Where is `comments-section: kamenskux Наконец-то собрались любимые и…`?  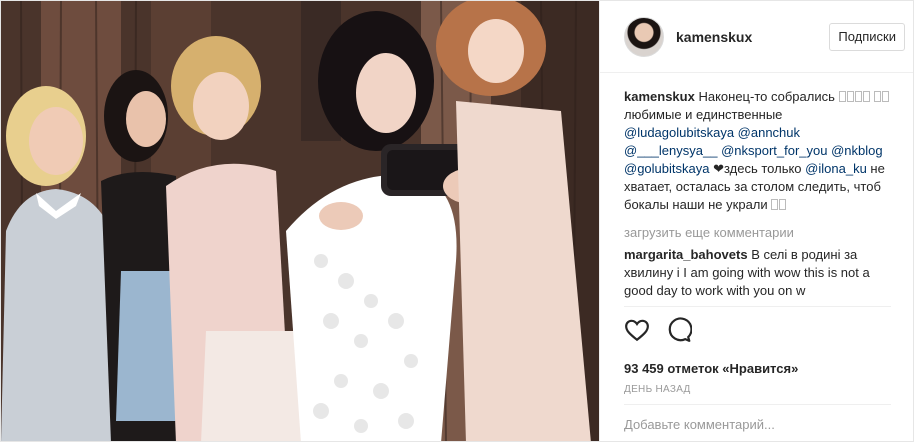
comments-section: kamenskux Наконец-то собрались любимые и… is located at coordinates (762, 194).